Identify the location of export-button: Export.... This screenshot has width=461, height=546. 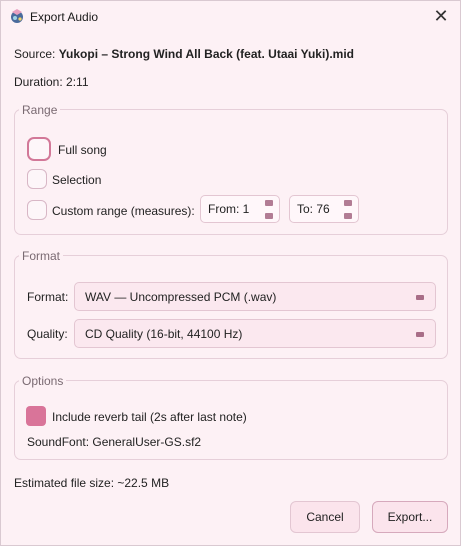
(410, 517).